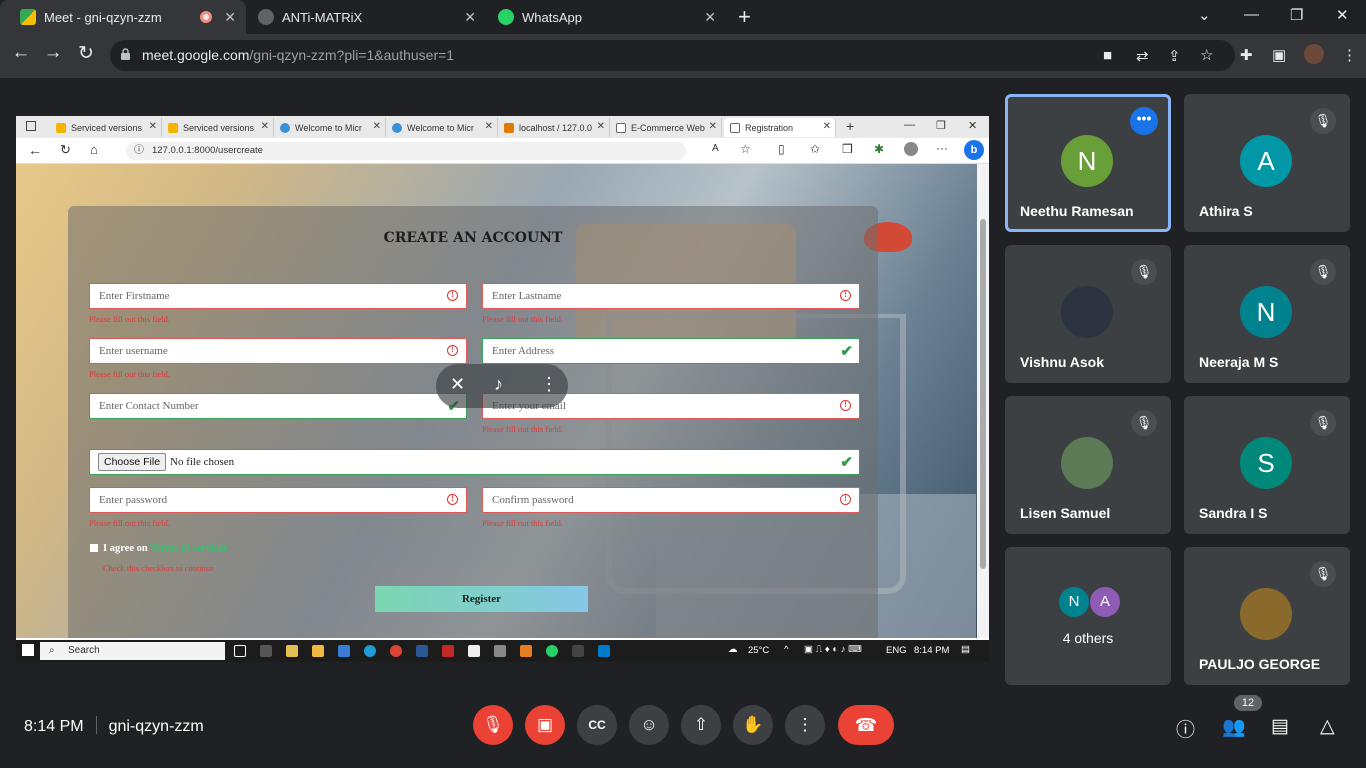 This screenshot has width=1366, height=768. What do you see at coordinates (602, 17) in the screenshot?
I see `tab-whatsapp: WhatsApp ✕` at bounding box center [602, 17].